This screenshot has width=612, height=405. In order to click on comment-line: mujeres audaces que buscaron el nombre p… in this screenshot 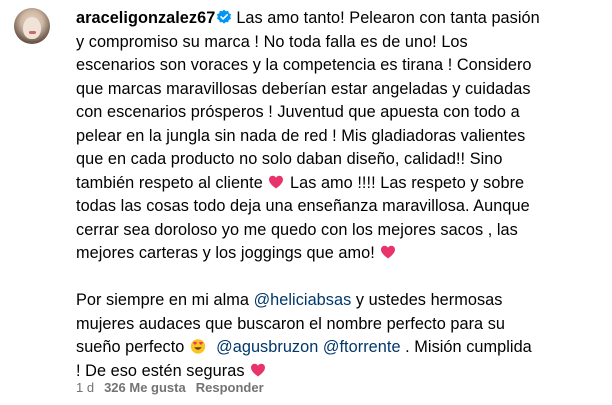, I will do `click(291, 323)`.